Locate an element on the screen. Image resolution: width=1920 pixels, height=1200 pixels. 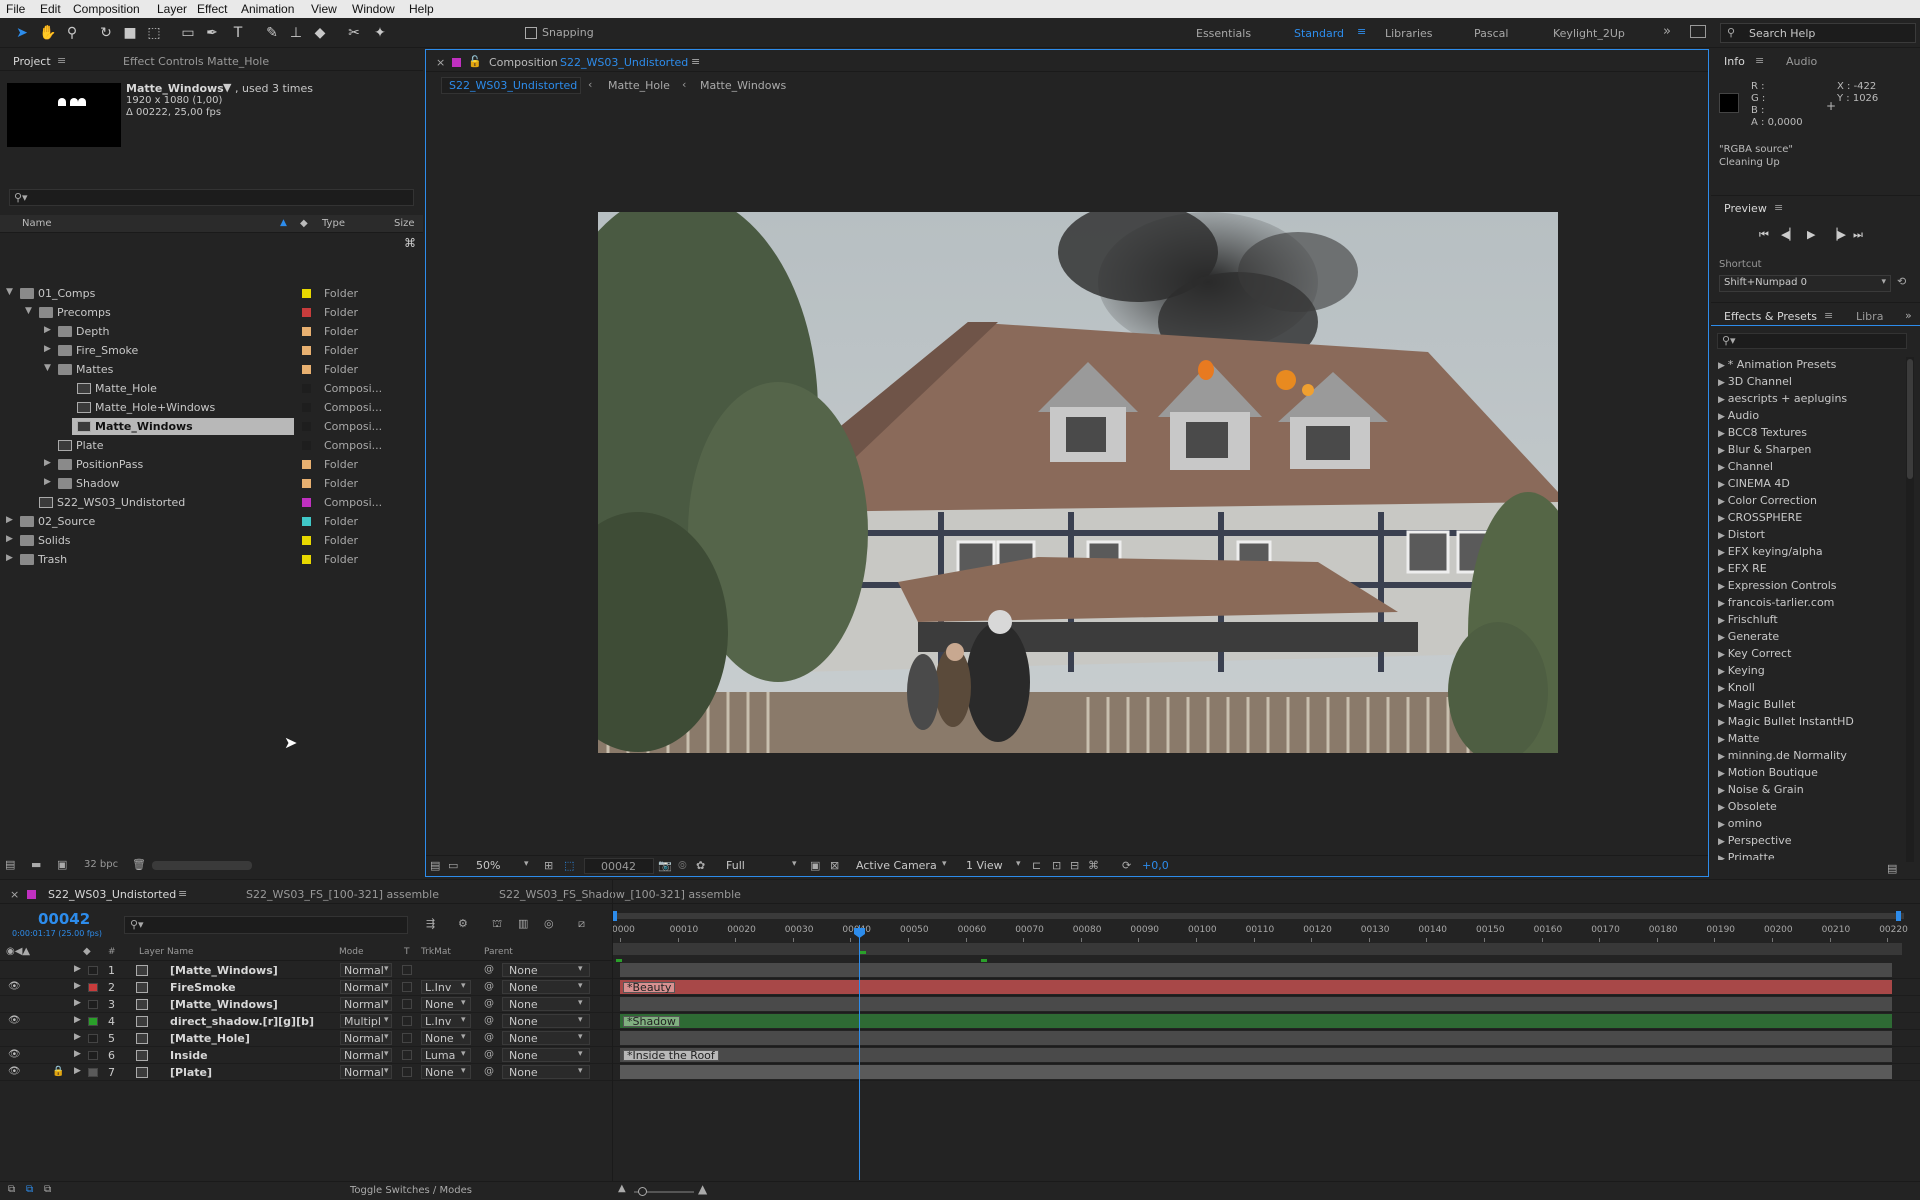
selection-tool-icon: ➤ is located at coordinates (22, 33).